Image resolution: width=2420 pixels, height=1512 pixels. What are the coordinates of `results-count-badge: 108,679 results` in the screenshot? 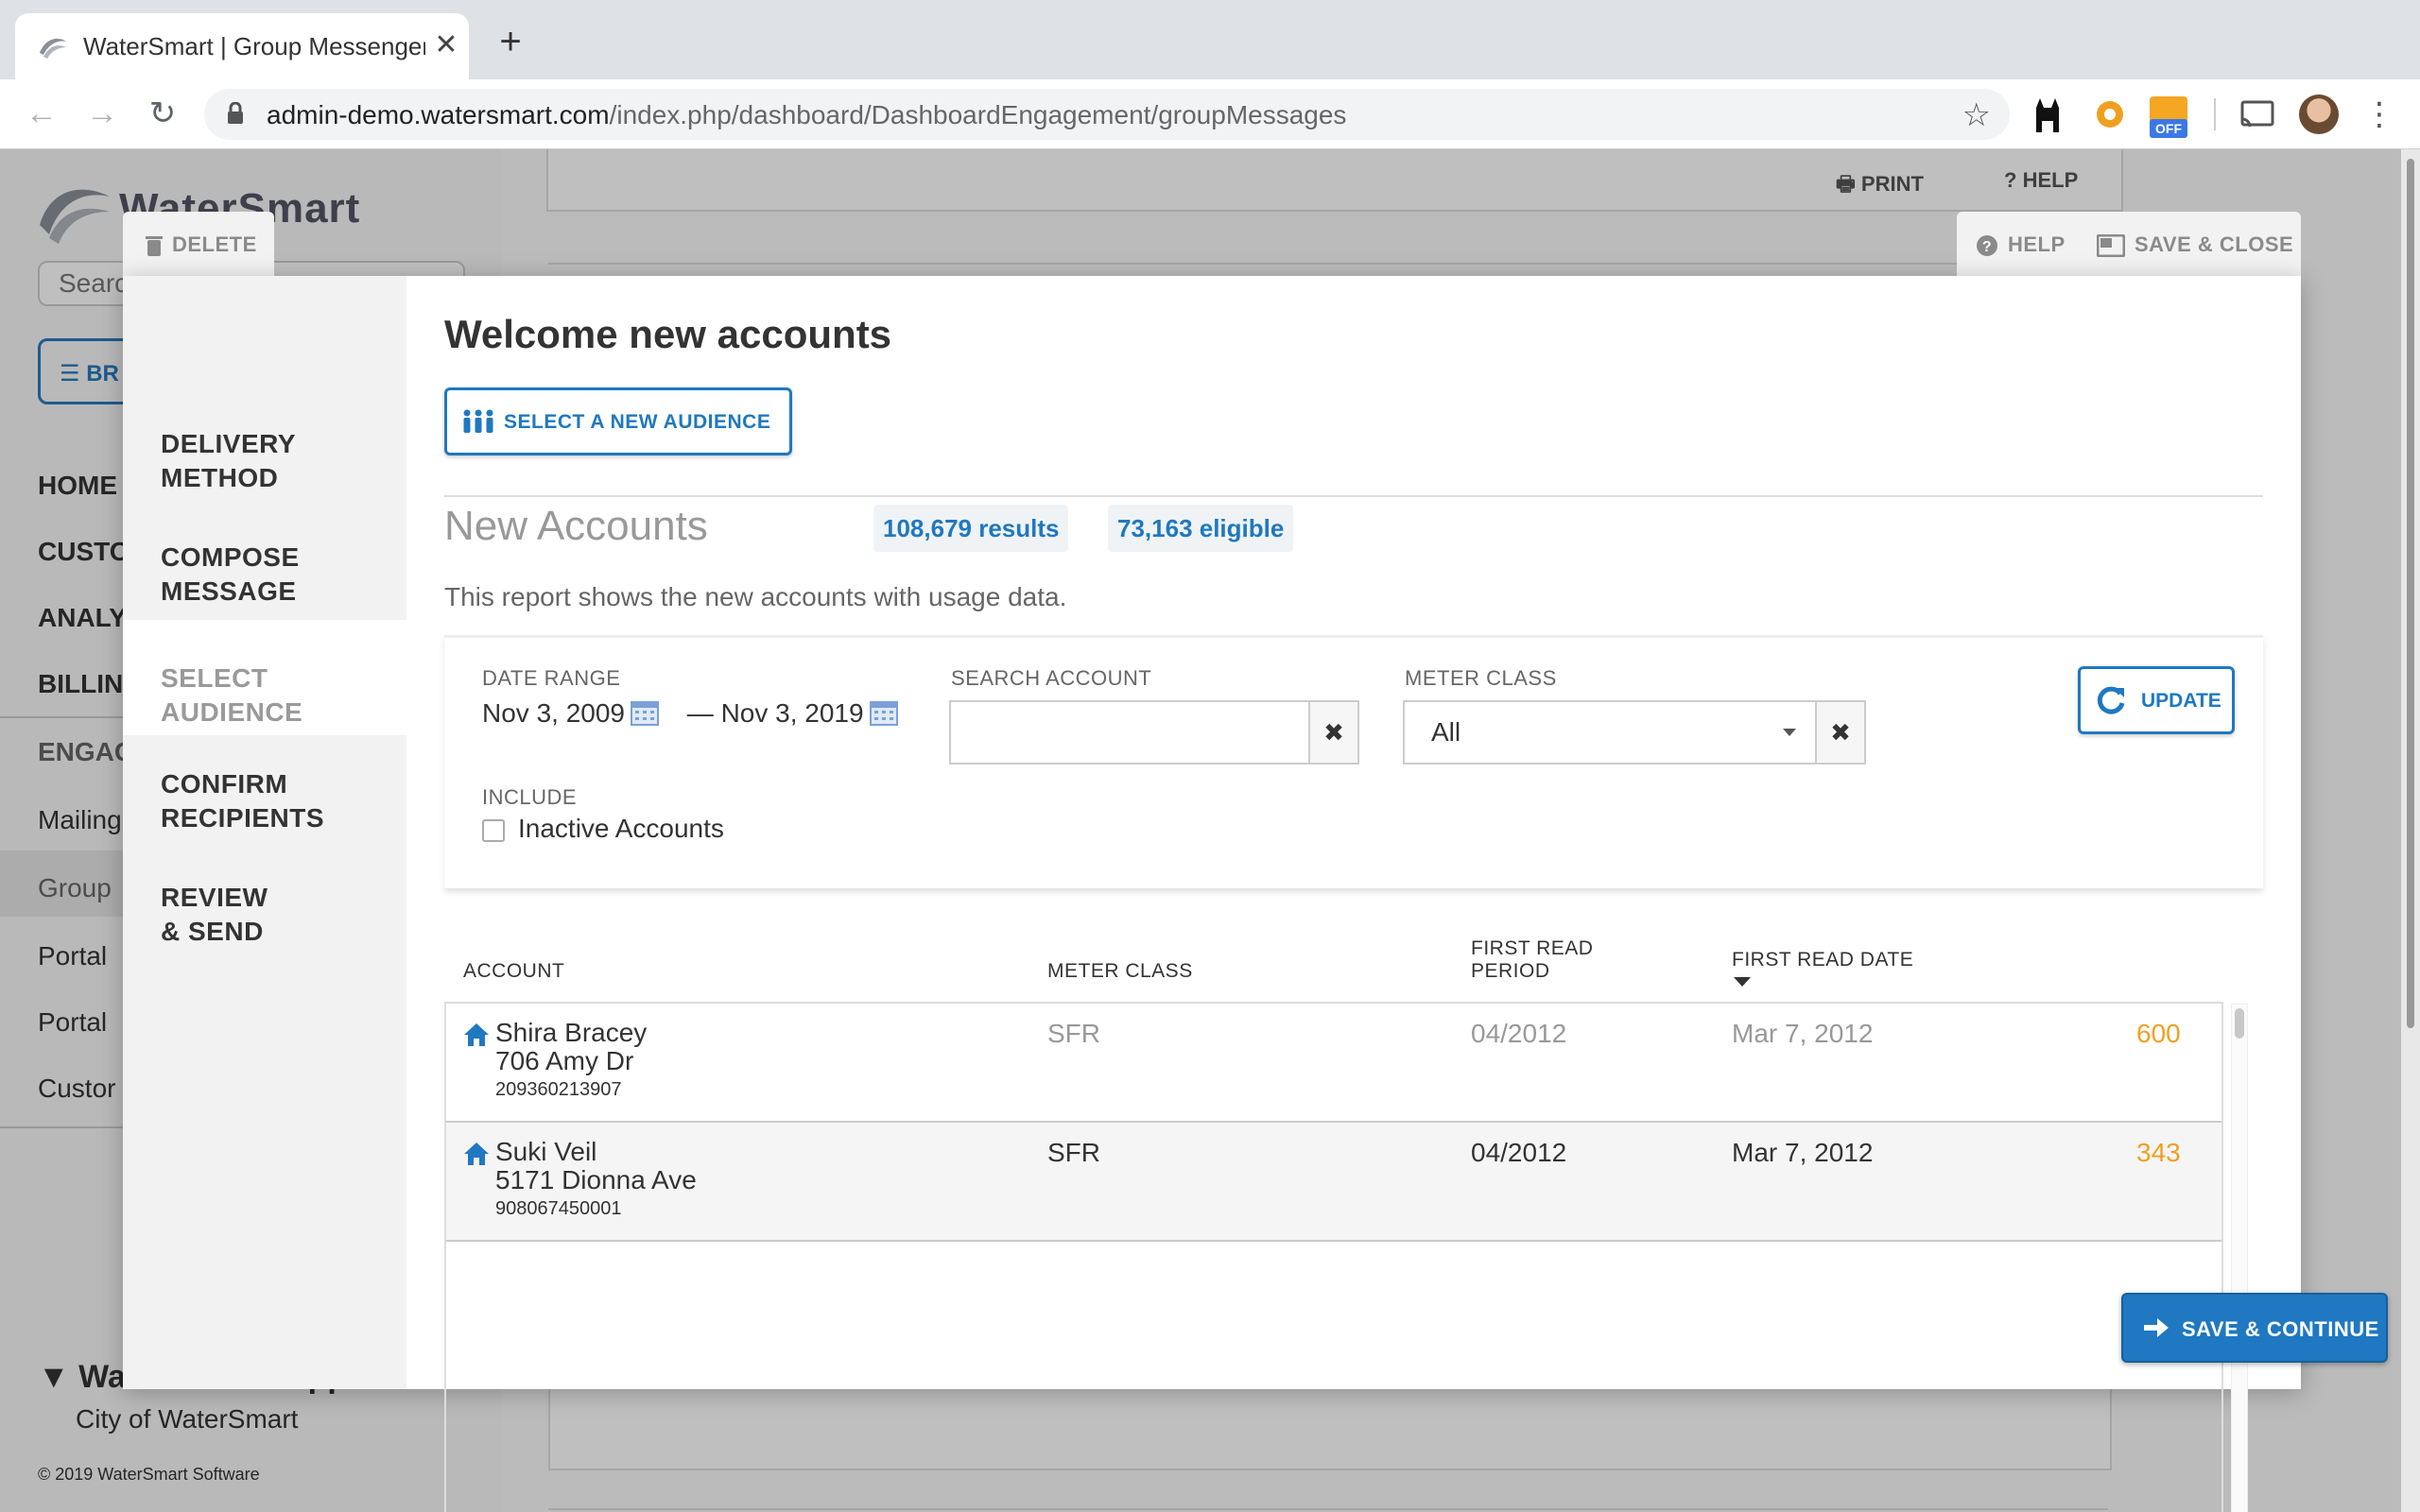 It's located at (971, 528).